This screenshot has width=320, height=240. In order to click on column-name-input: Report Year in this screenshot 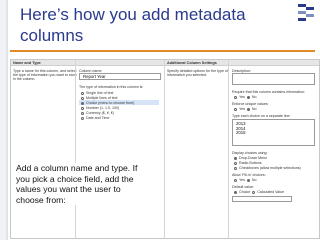, I will do `click(120, 76)`.